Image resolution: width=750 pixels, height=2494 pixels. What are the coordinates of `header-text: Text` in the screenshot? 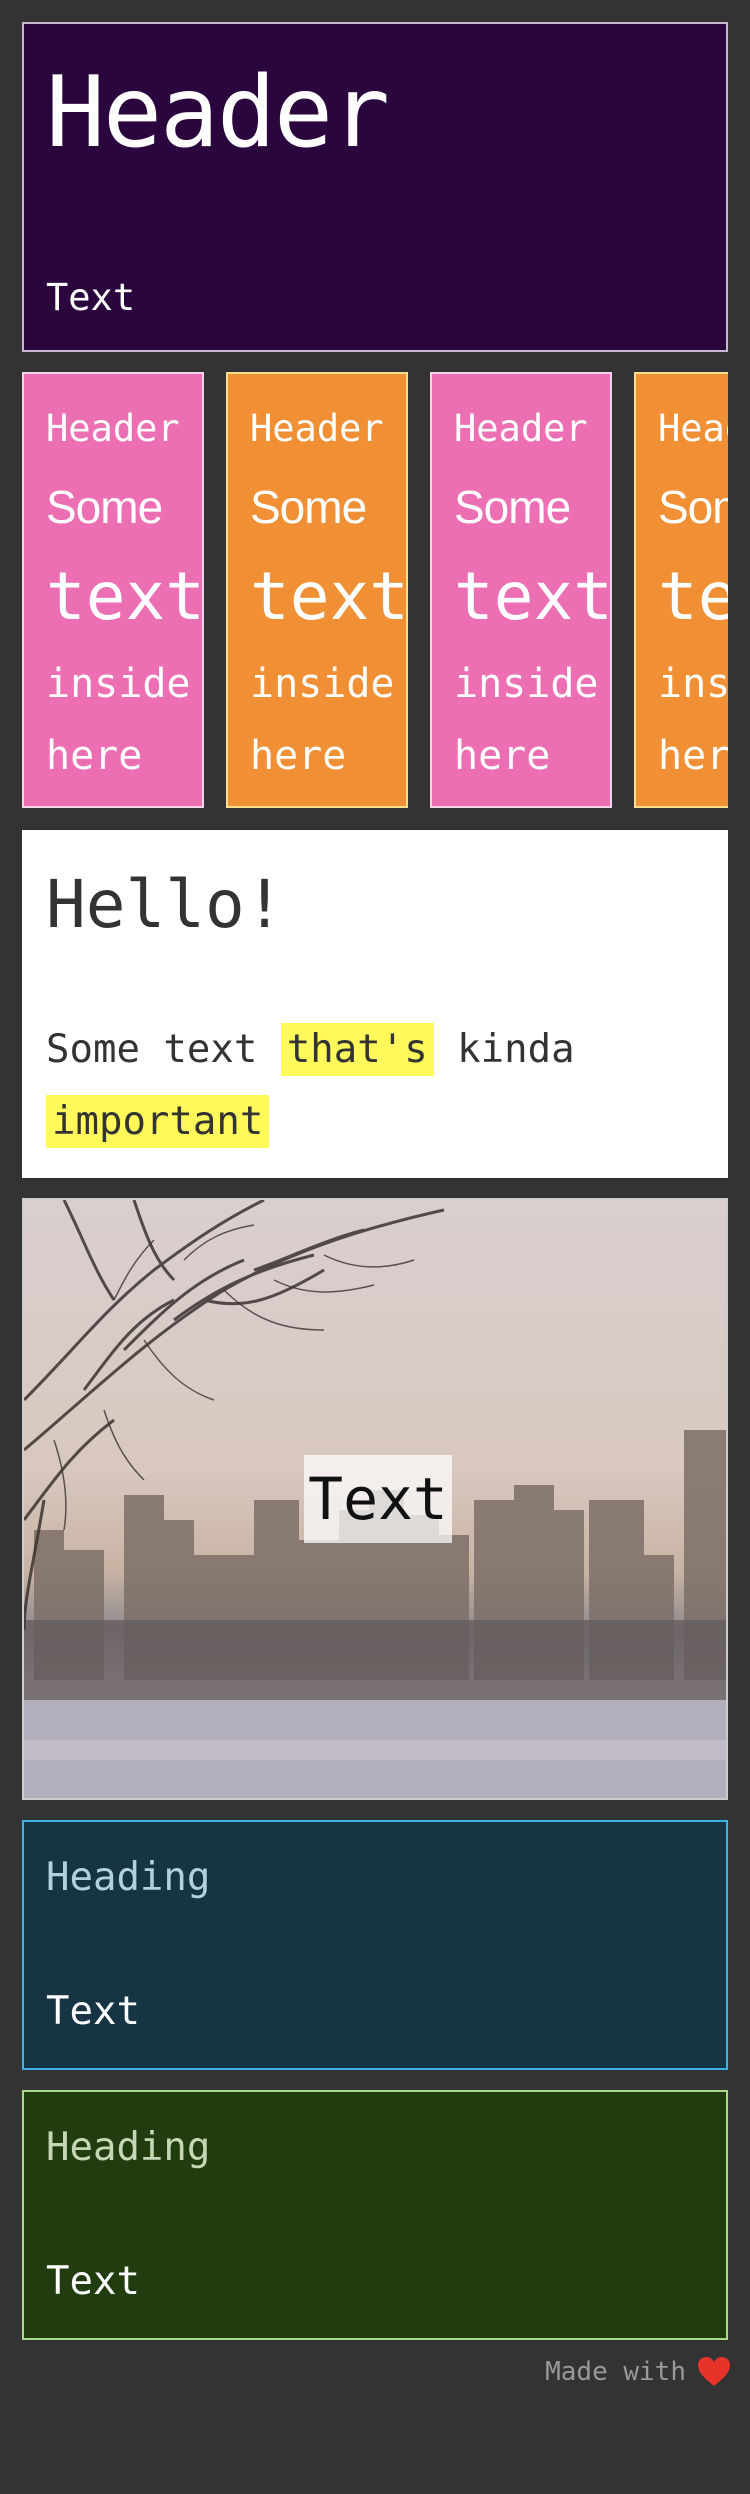 It's located at (91, 297).